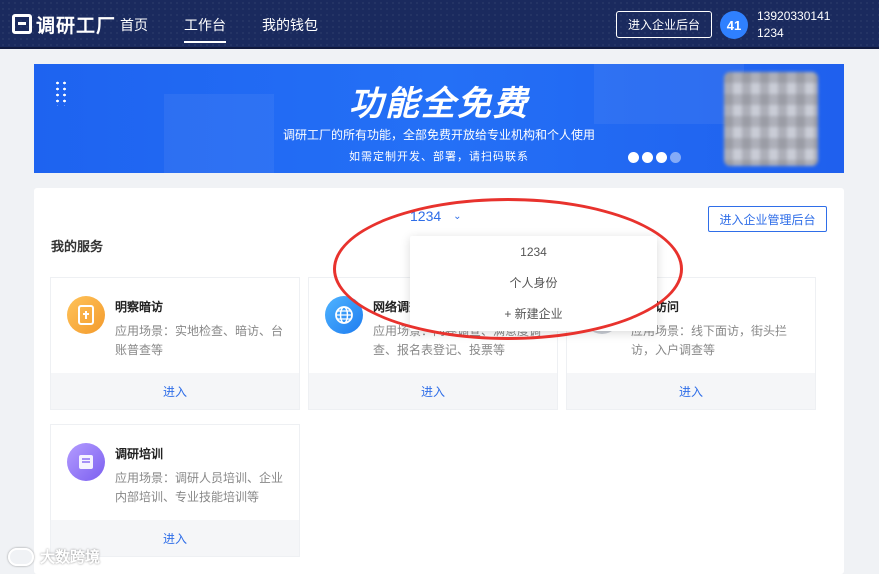 The width and height of the screenshot is (879, 574). Describe the element at coordinates (290, 24) in the screenshot. I see `nav-wallet: 我的钱包` at that location.